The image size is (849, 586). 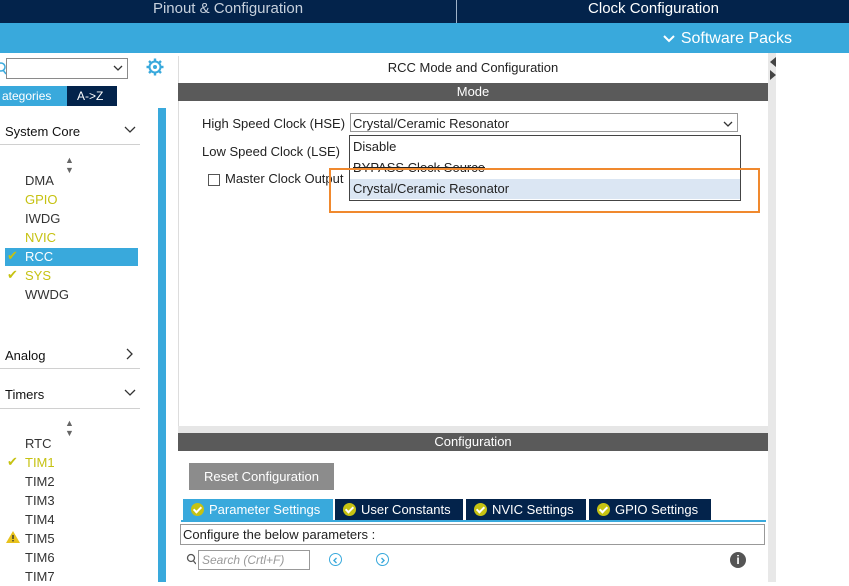 What do you see at coordinates (261, 476) in the screenshot?
I see `reset-configuration-button: Reset Configuration` at bounding box center [261, 476].